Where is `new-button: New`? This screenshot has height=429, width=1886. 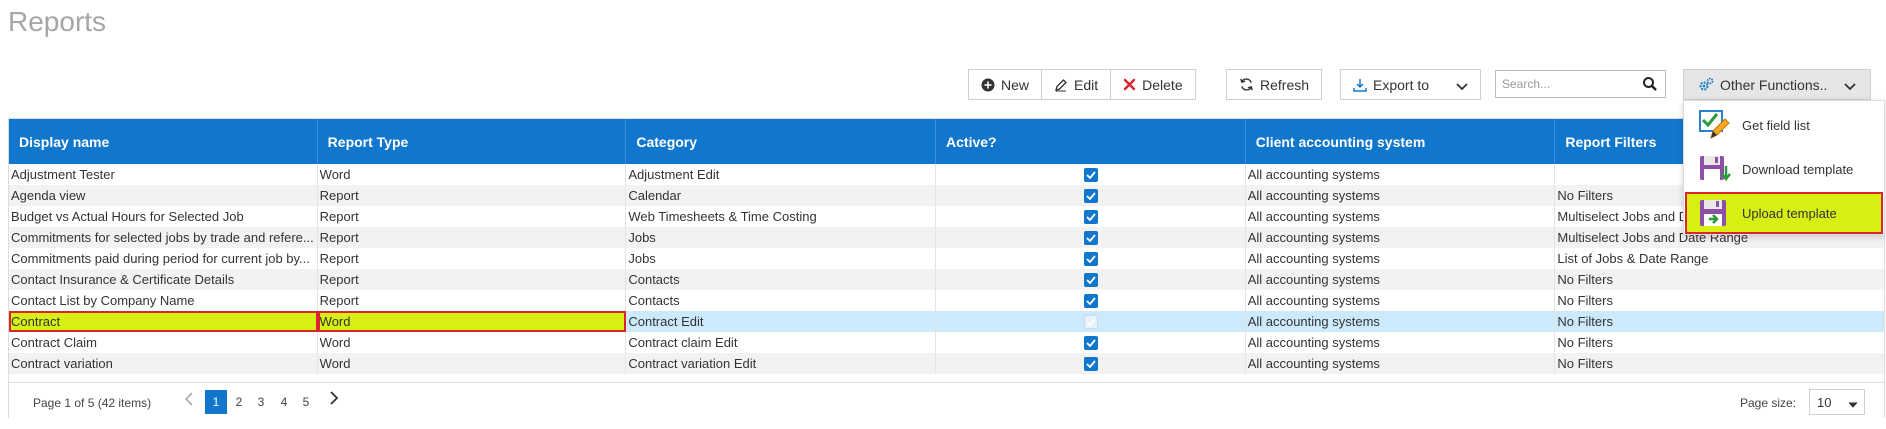 new-button: New is located at coordinates (1005, 84).